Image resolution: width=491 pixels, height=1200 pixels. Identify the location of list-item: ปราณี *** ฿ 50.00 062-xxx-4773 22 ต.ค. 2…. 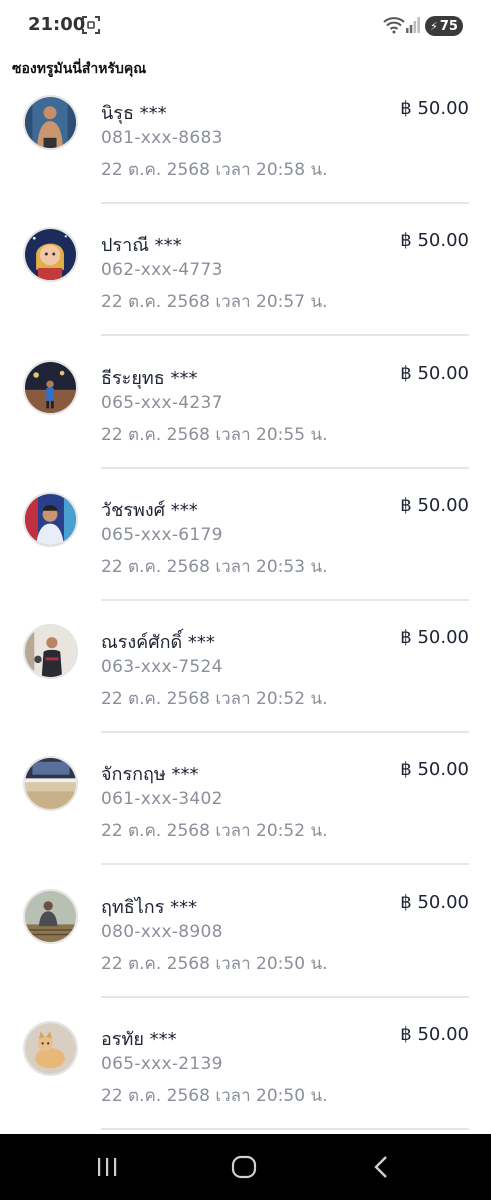
(245, 282).